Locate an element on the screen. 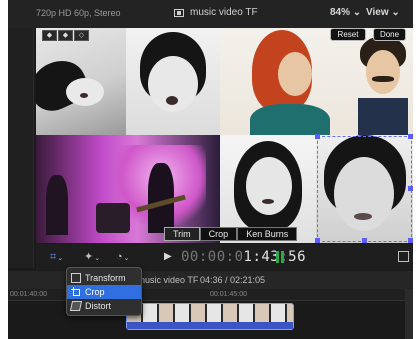 This screenshot has width=416, height=339. crop-frame is located at coordinates (364, 189).